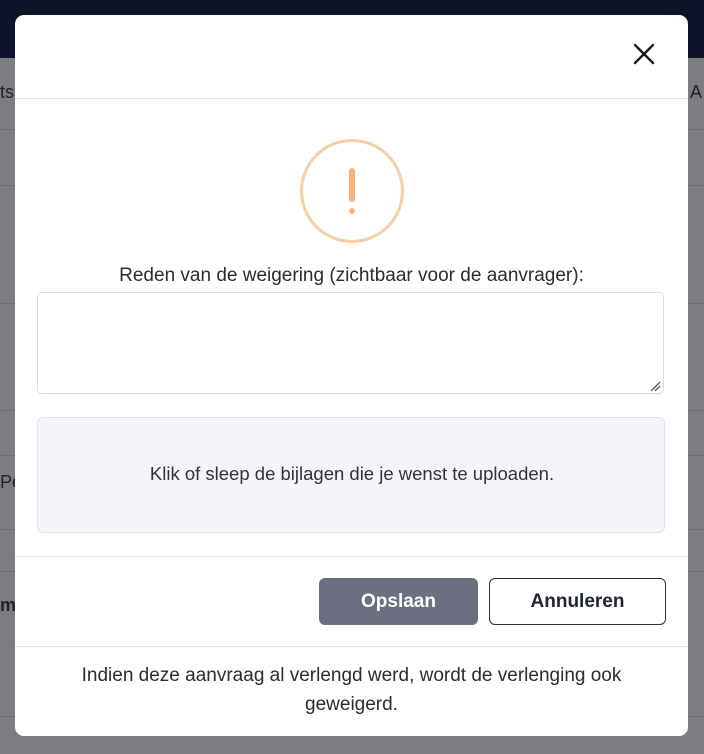  What do you see at coordinates (398, 601) in the screenshot?
I see `save-button: Opslaan` at bounding box center [398, 601].